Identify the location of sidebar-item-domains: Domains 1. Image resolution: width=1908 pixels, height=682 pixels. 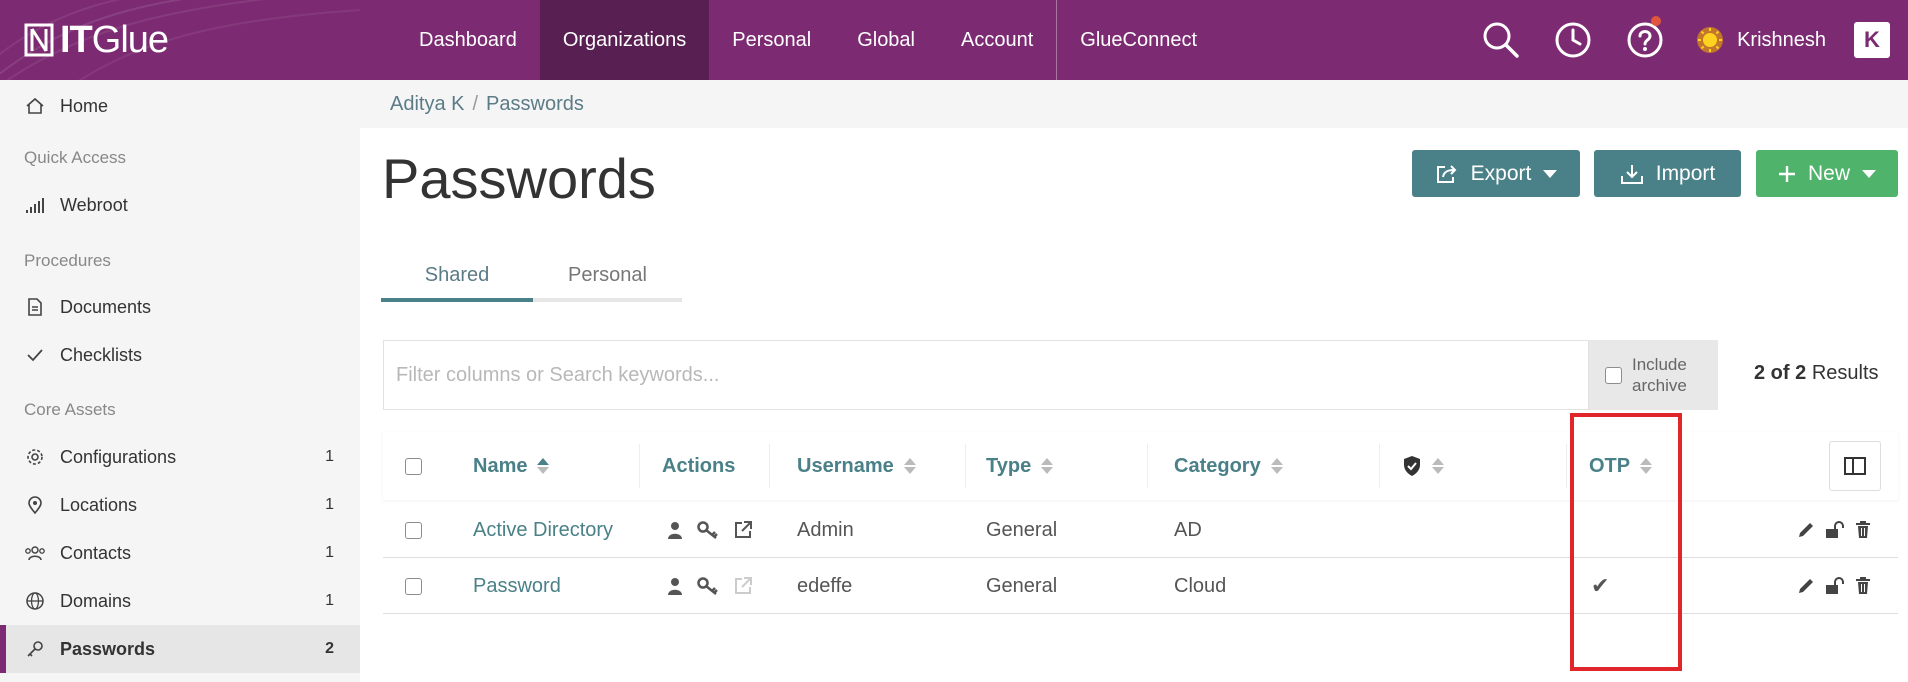
(180, 601).